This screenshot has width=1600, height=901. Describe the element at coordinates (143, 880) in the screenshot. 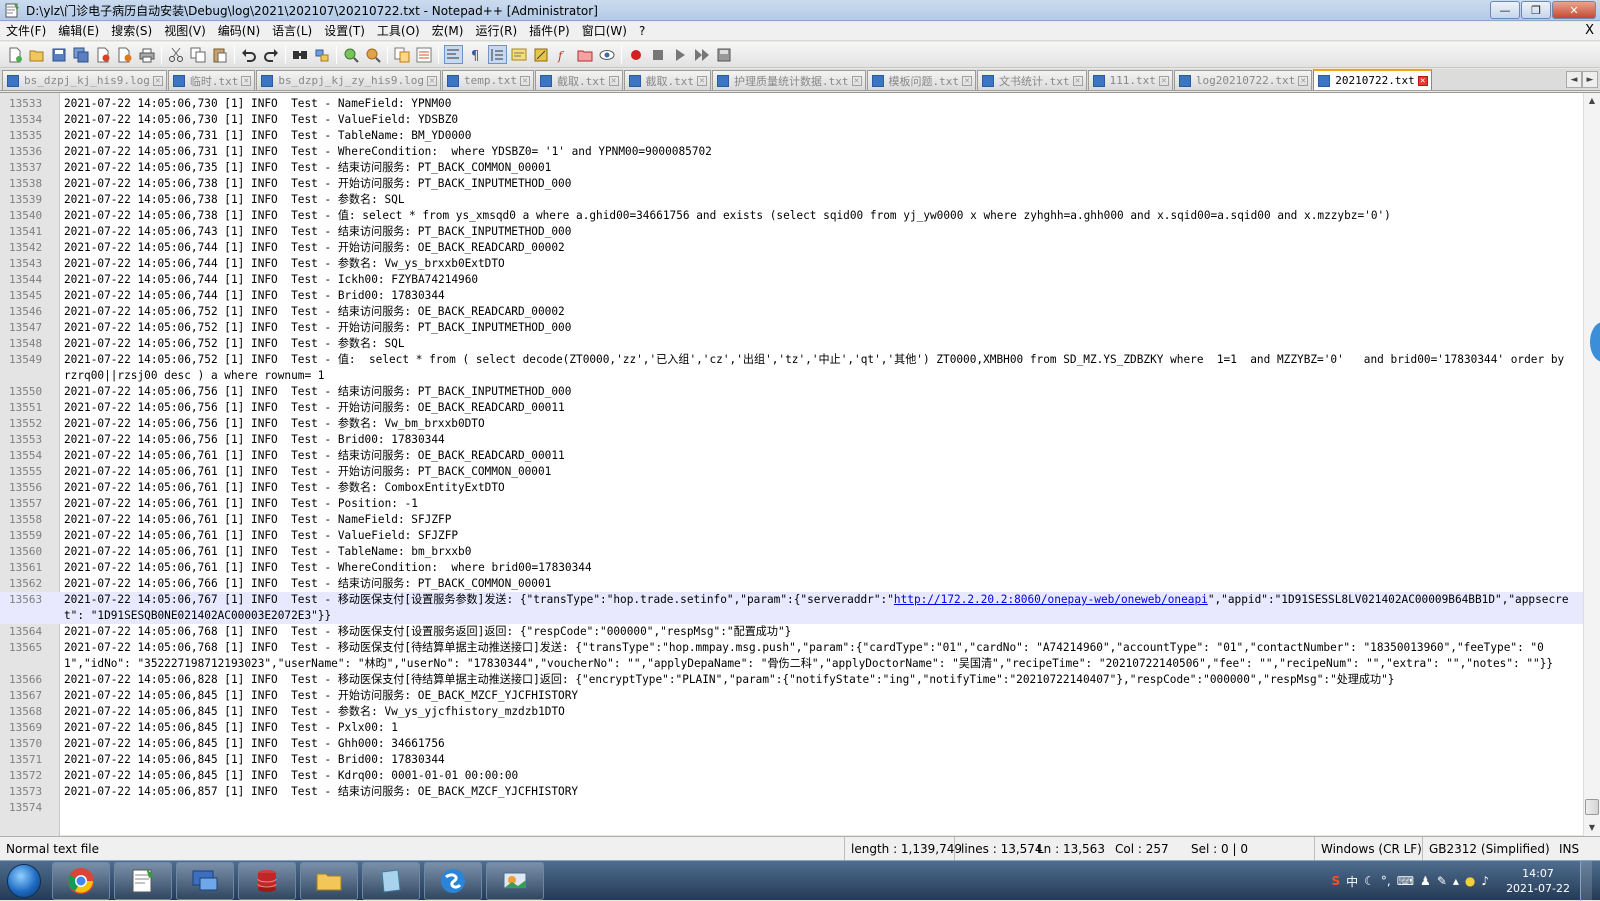

I see `taskbar-notepadpp` at that location.